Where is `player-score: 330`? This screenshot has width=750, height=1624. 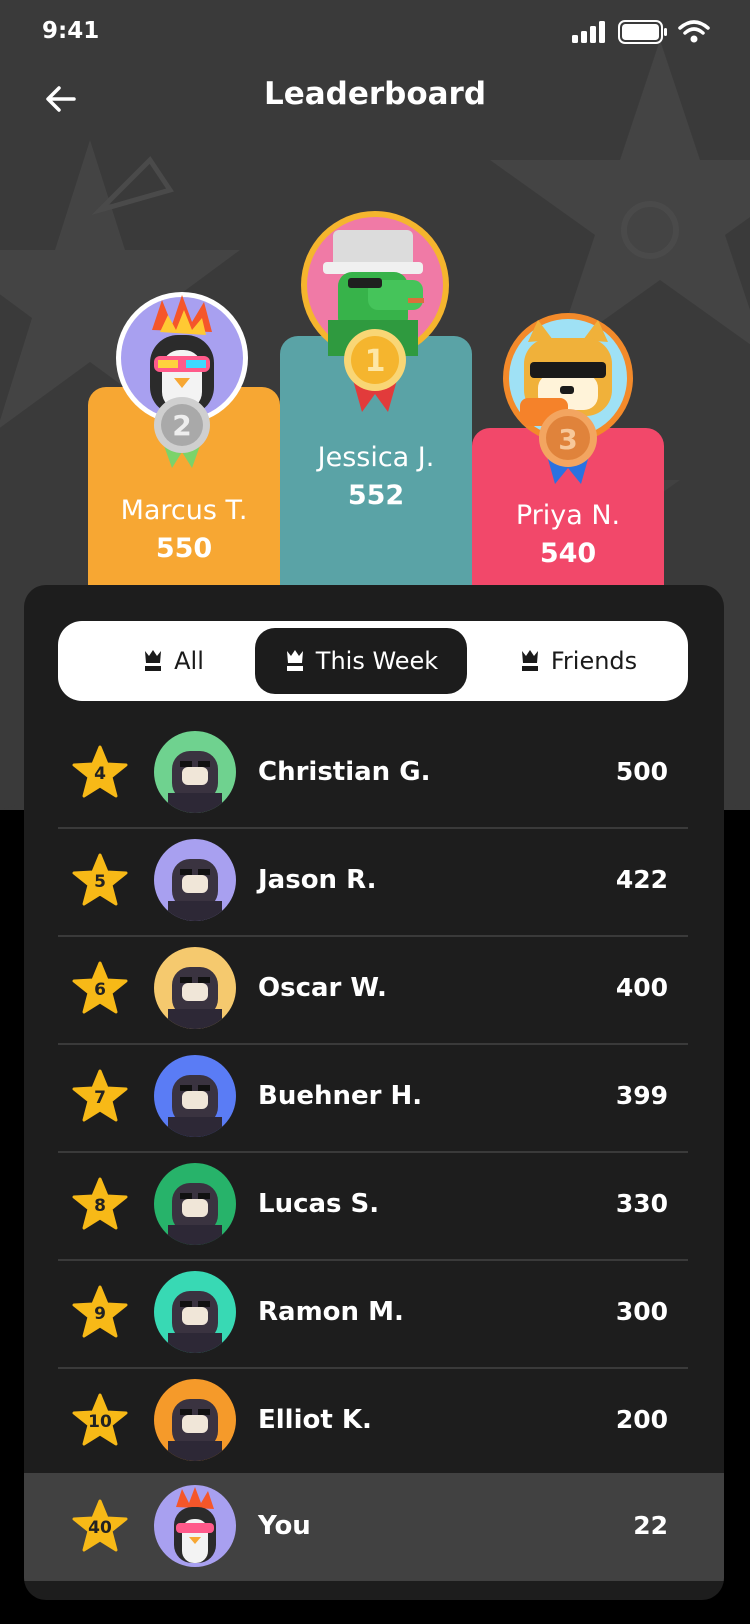
player-score: 330 is located at coordinates (641, 1203).